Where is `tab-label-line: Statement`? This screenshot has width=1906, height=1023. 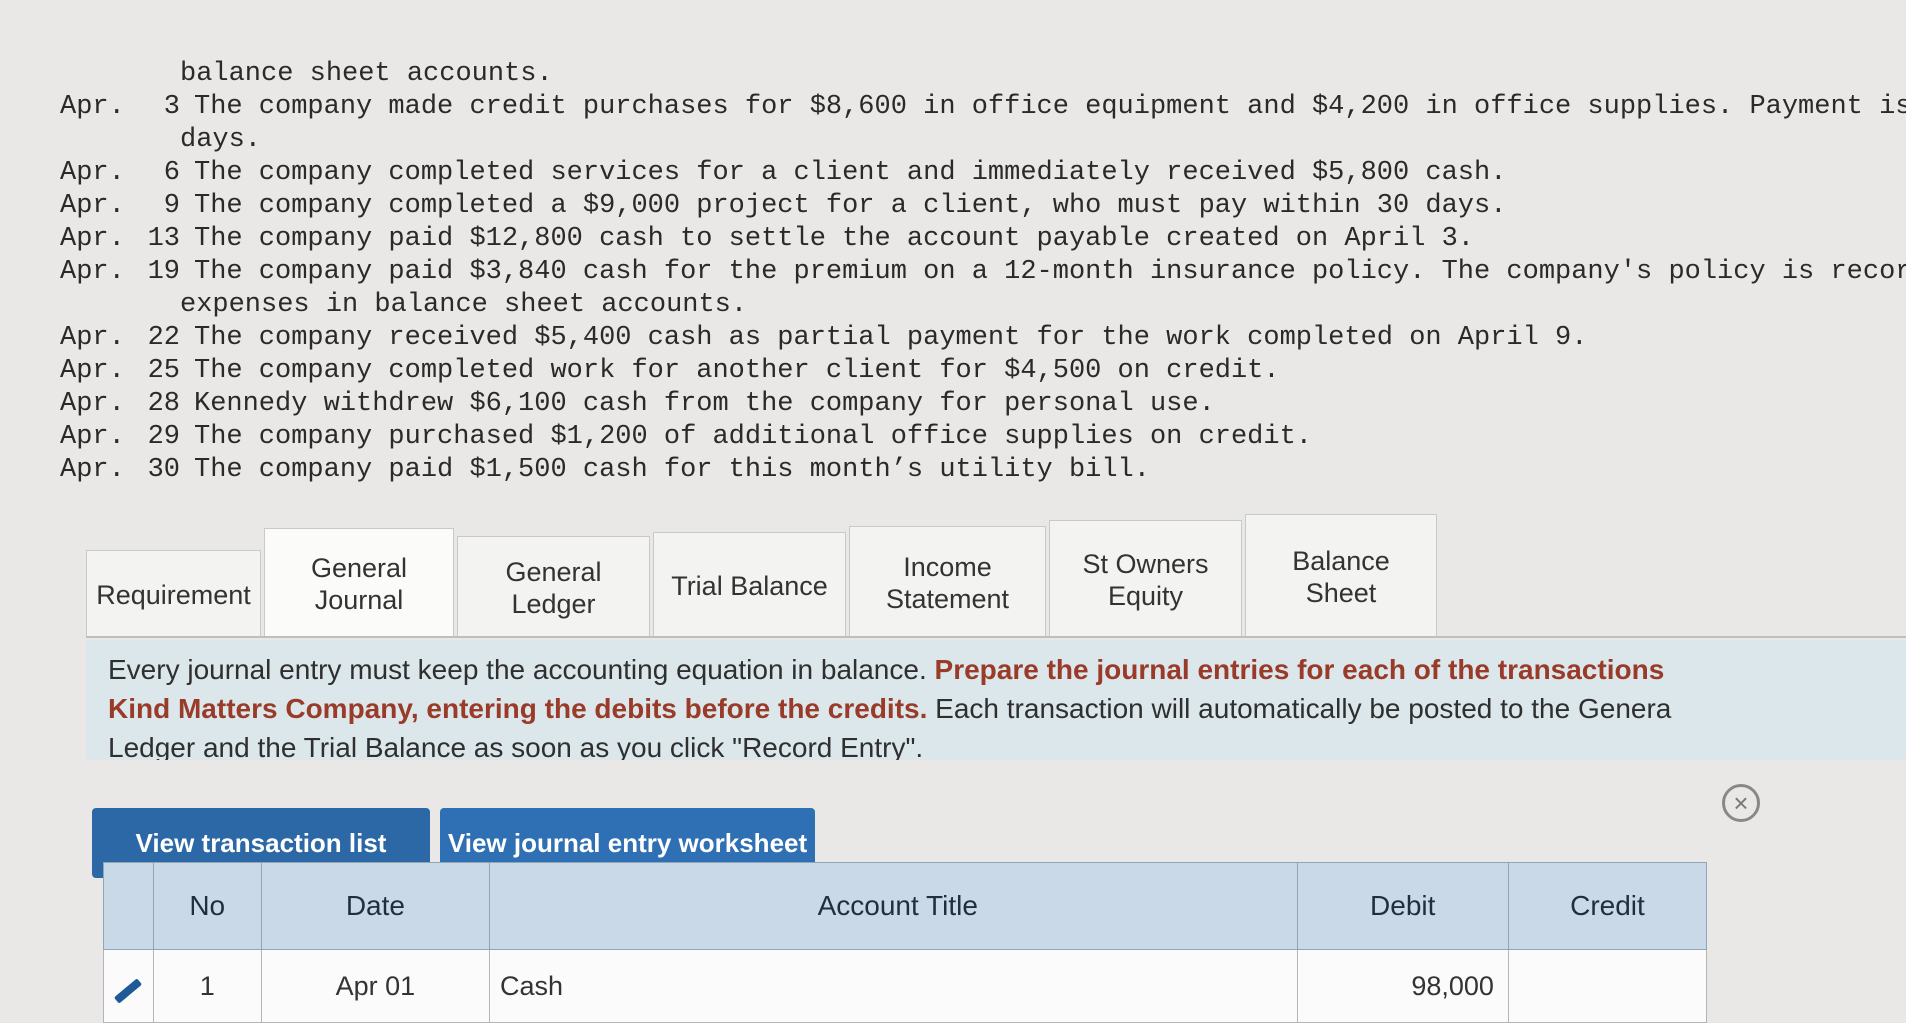
tab-label-line: Statement is located at coordinates (947, 598).